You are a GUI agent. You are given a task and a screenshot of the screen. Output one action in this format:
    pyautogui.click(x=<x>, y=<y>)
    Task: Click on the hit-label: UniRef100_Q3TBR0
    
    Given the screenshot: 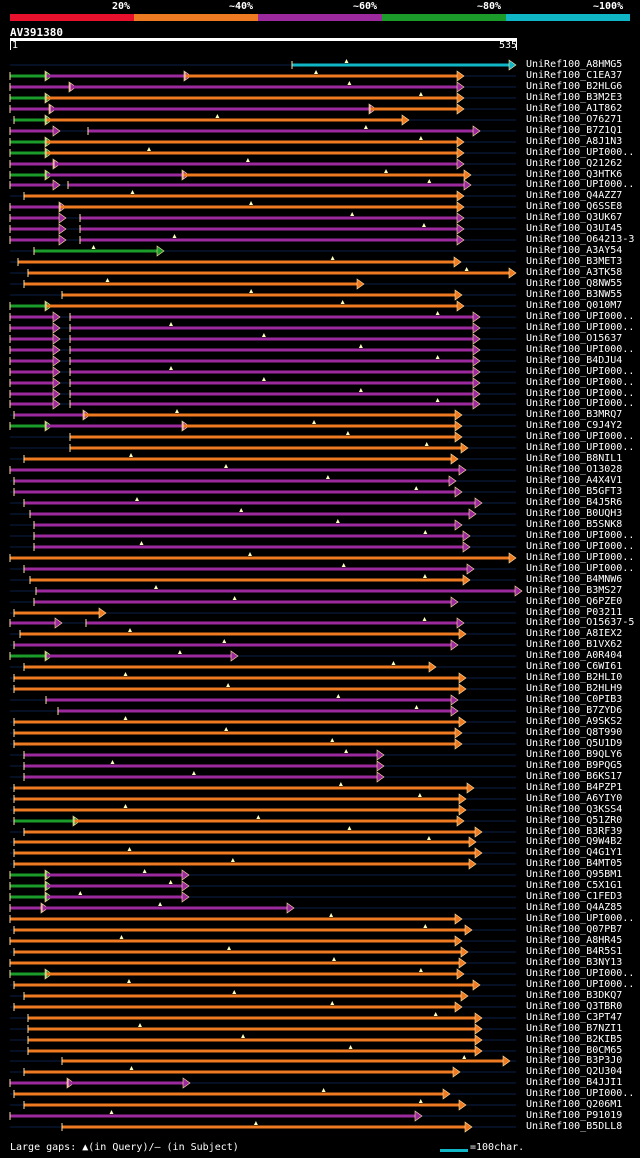 What is the action you would take?
    pyautogui.click(x=574, y=1006)
    